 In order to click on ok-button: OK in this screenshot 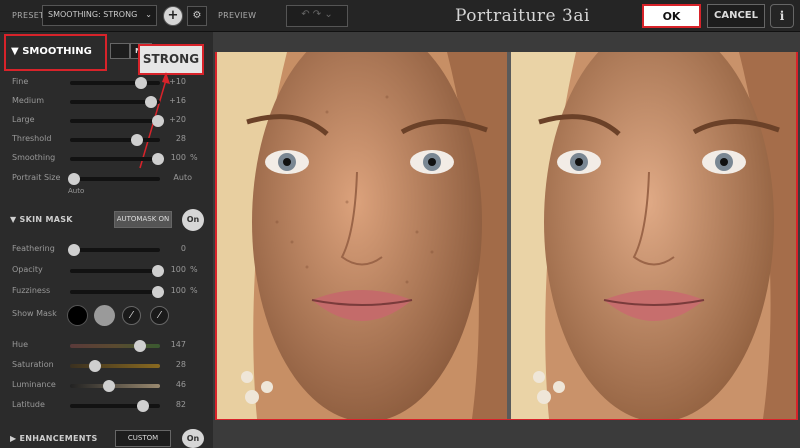, I will do `click(671, 16)`.